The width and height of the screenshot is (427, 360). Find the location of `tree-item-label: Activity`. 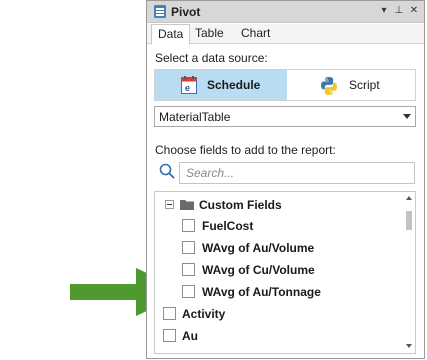

tree-item-label: Activity is located at coordinates (204, 314).